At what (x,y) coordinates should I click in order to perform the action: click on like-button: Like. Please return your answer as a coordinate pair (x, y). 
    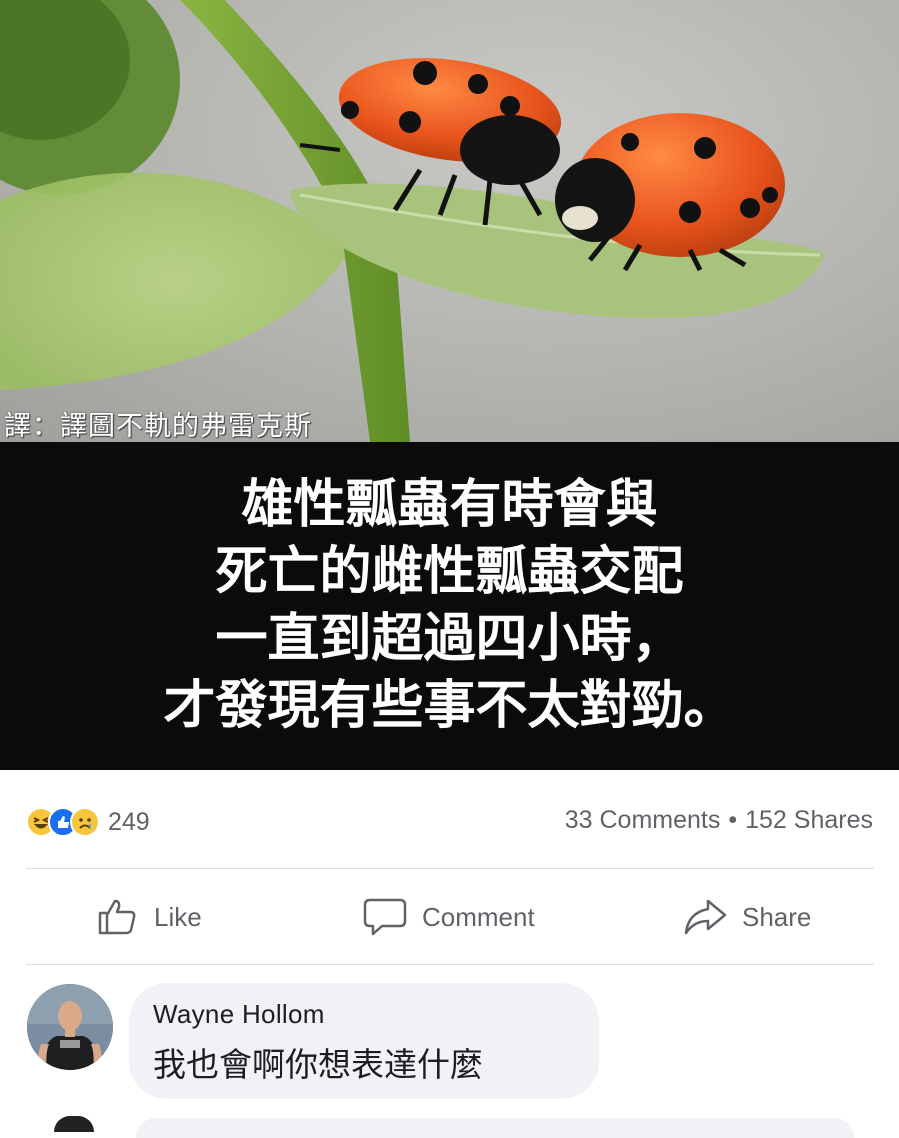
    Looking at the image, I should click on (149, 917).